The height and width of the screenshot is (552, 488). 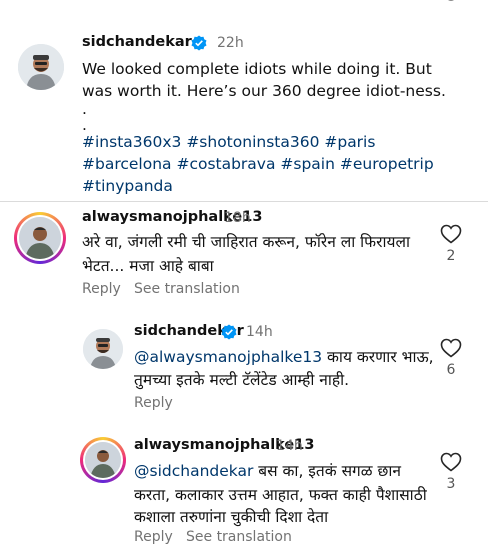 What do you see at coordinates (228, 142) in the screenshot?
I see `caption-hashtags: #insta360x3 #shotoninsta360 #paris` at bounding box center [228, 142].